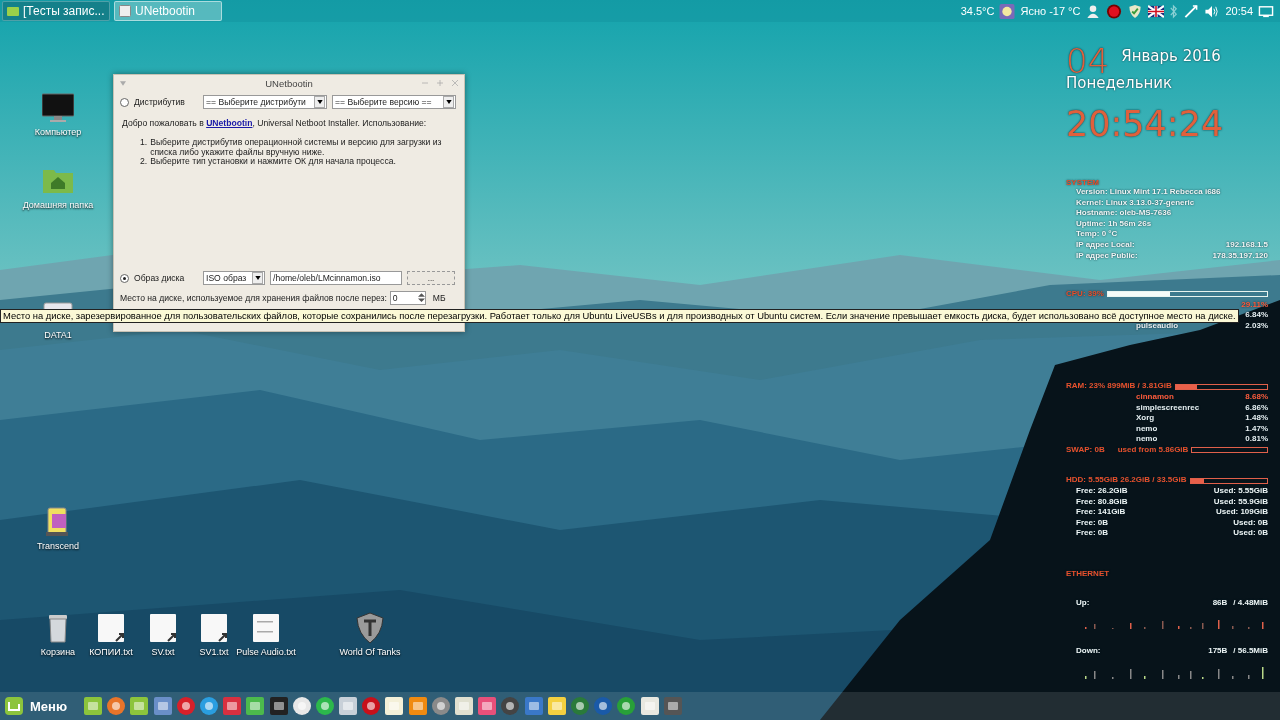  What do you see at coordinates (1083, 603) in the screenshot?
I see `upload-label: Up:` at bounding box center [1083, 603].